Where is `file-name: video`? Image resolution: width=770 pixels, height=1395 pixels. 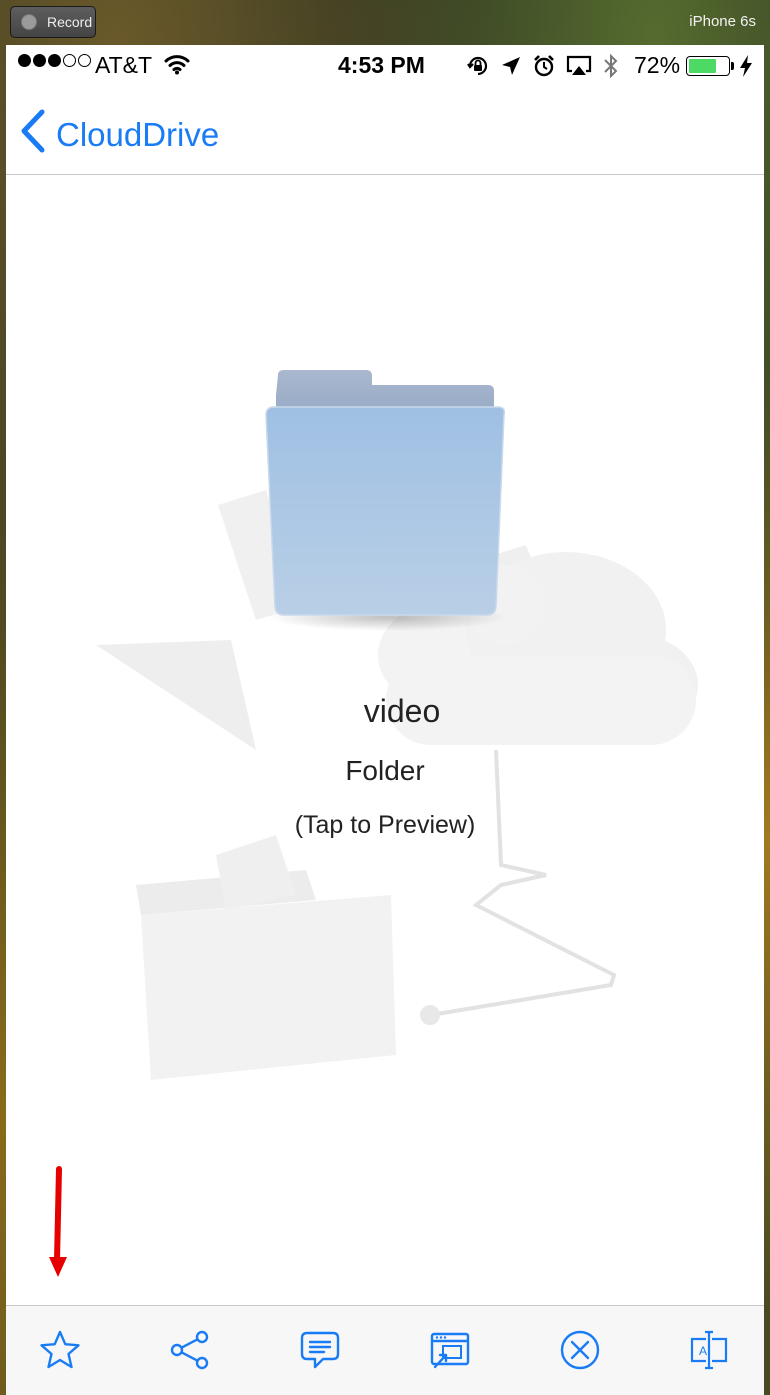 file-name: video is located at coordinates (402, 711).